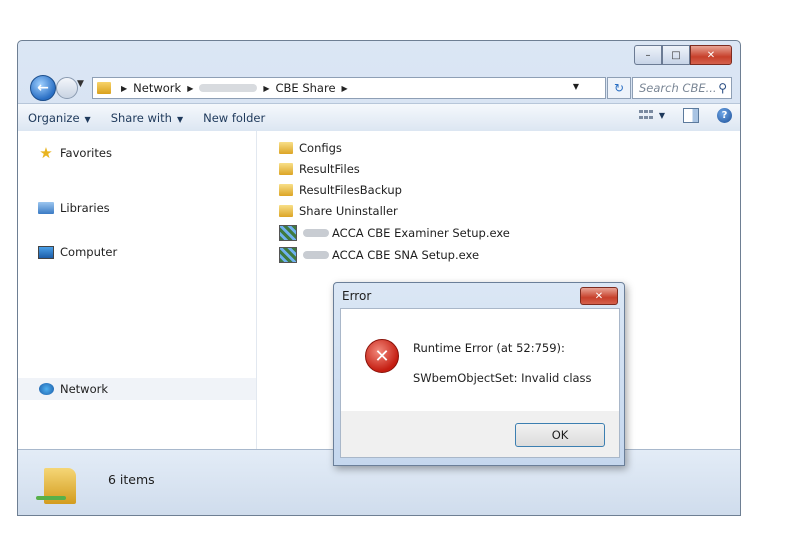  I want to click on nav-item-favorites: ★ Favorites, so click(75, 153).